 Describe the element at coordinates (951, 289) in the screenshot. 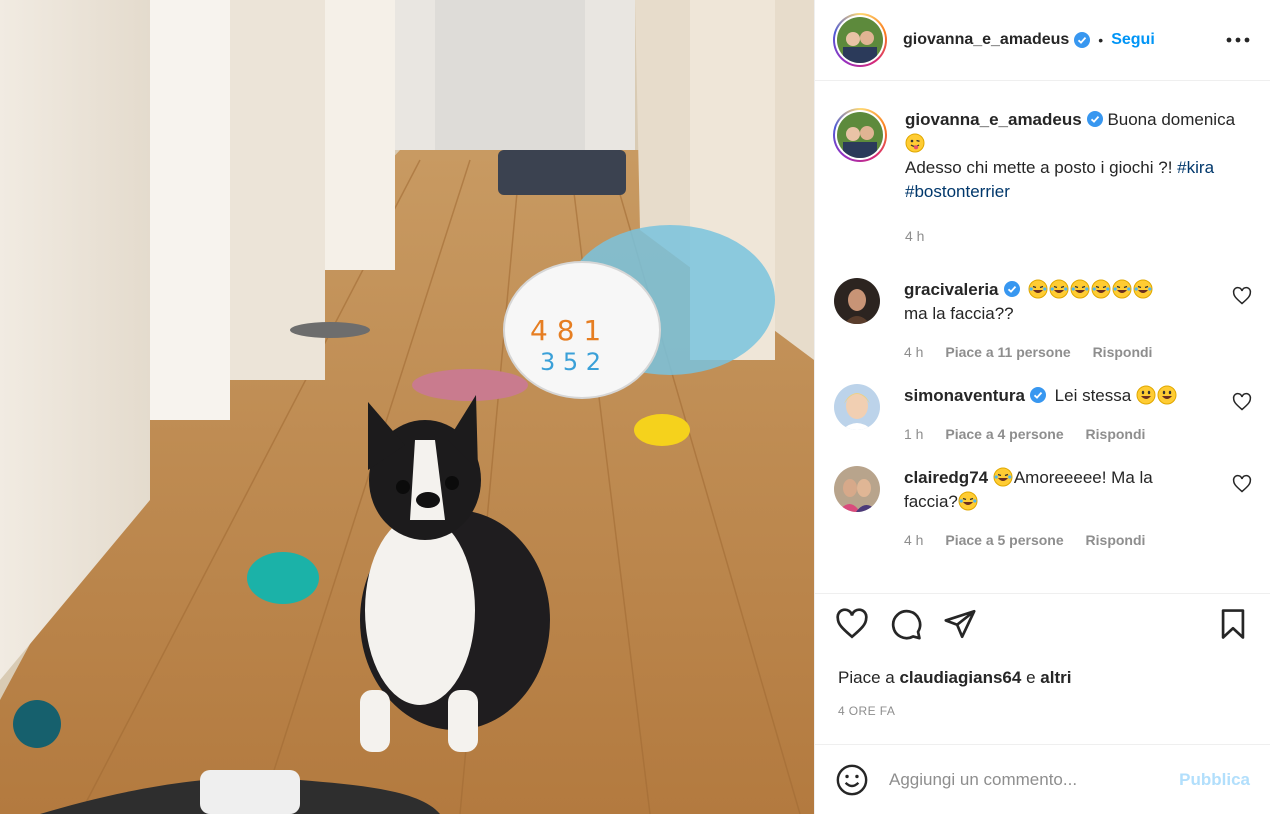

I see `comment-username: gracivaleria` at that location.